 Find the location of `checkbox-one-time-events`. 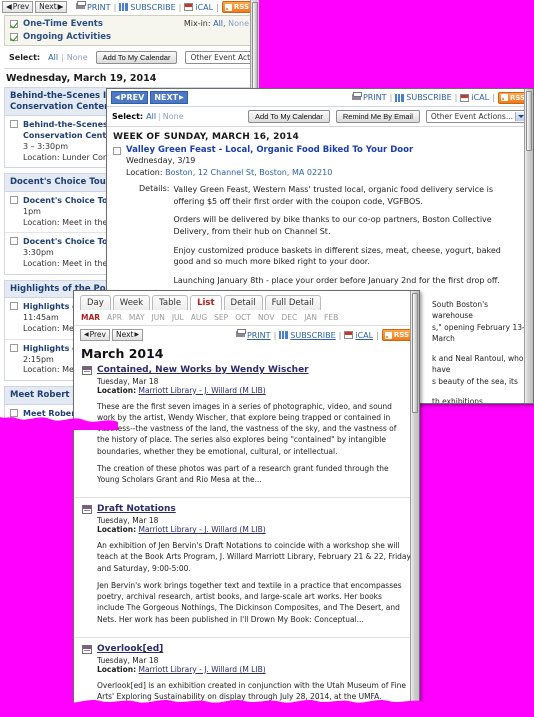

checkbox-one-time-events is located at coordinates (14, 24).